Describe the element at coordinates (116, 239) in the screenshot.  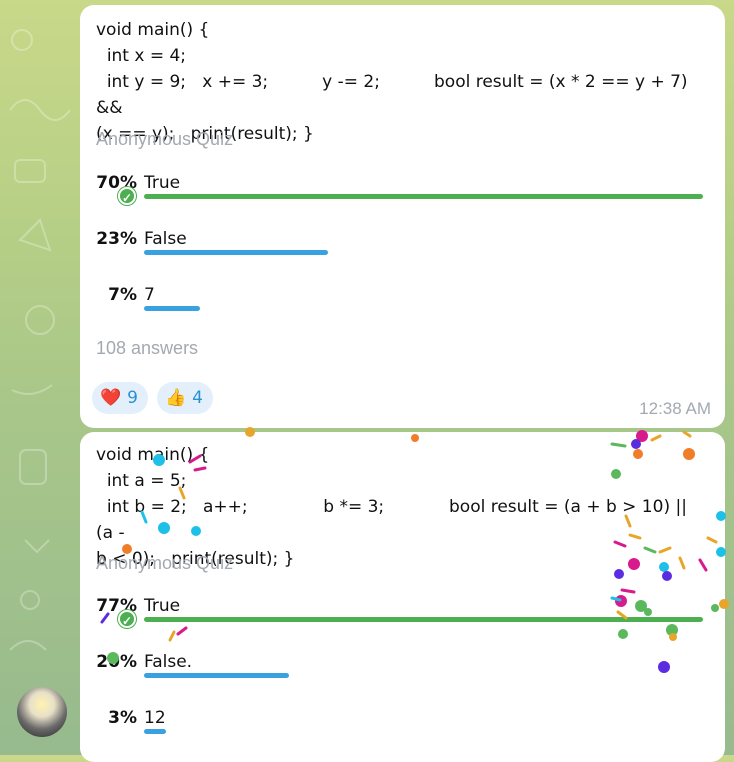
I see `option-percent: 23%` at that location.